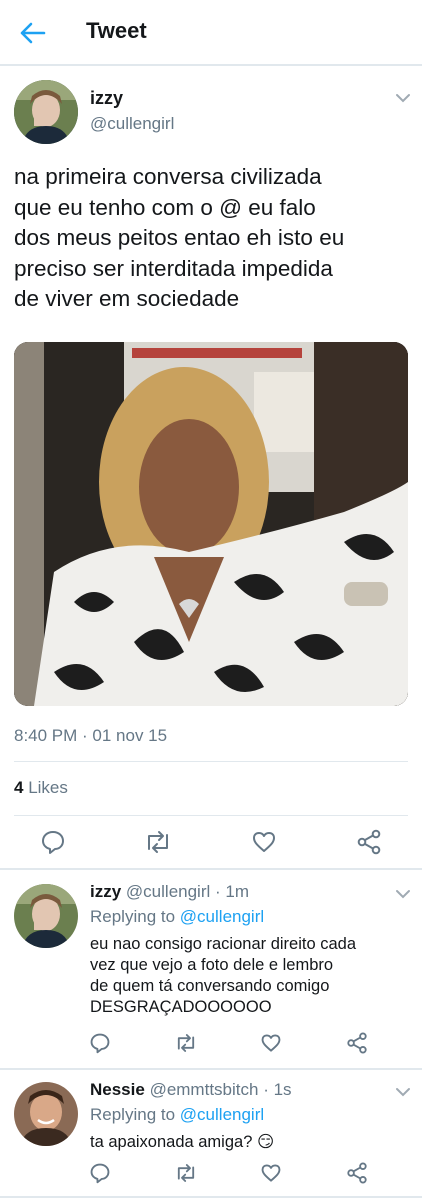  I want to click on reply-text-line: ta apaixonada amiga? 😏, so click(182, 1142).